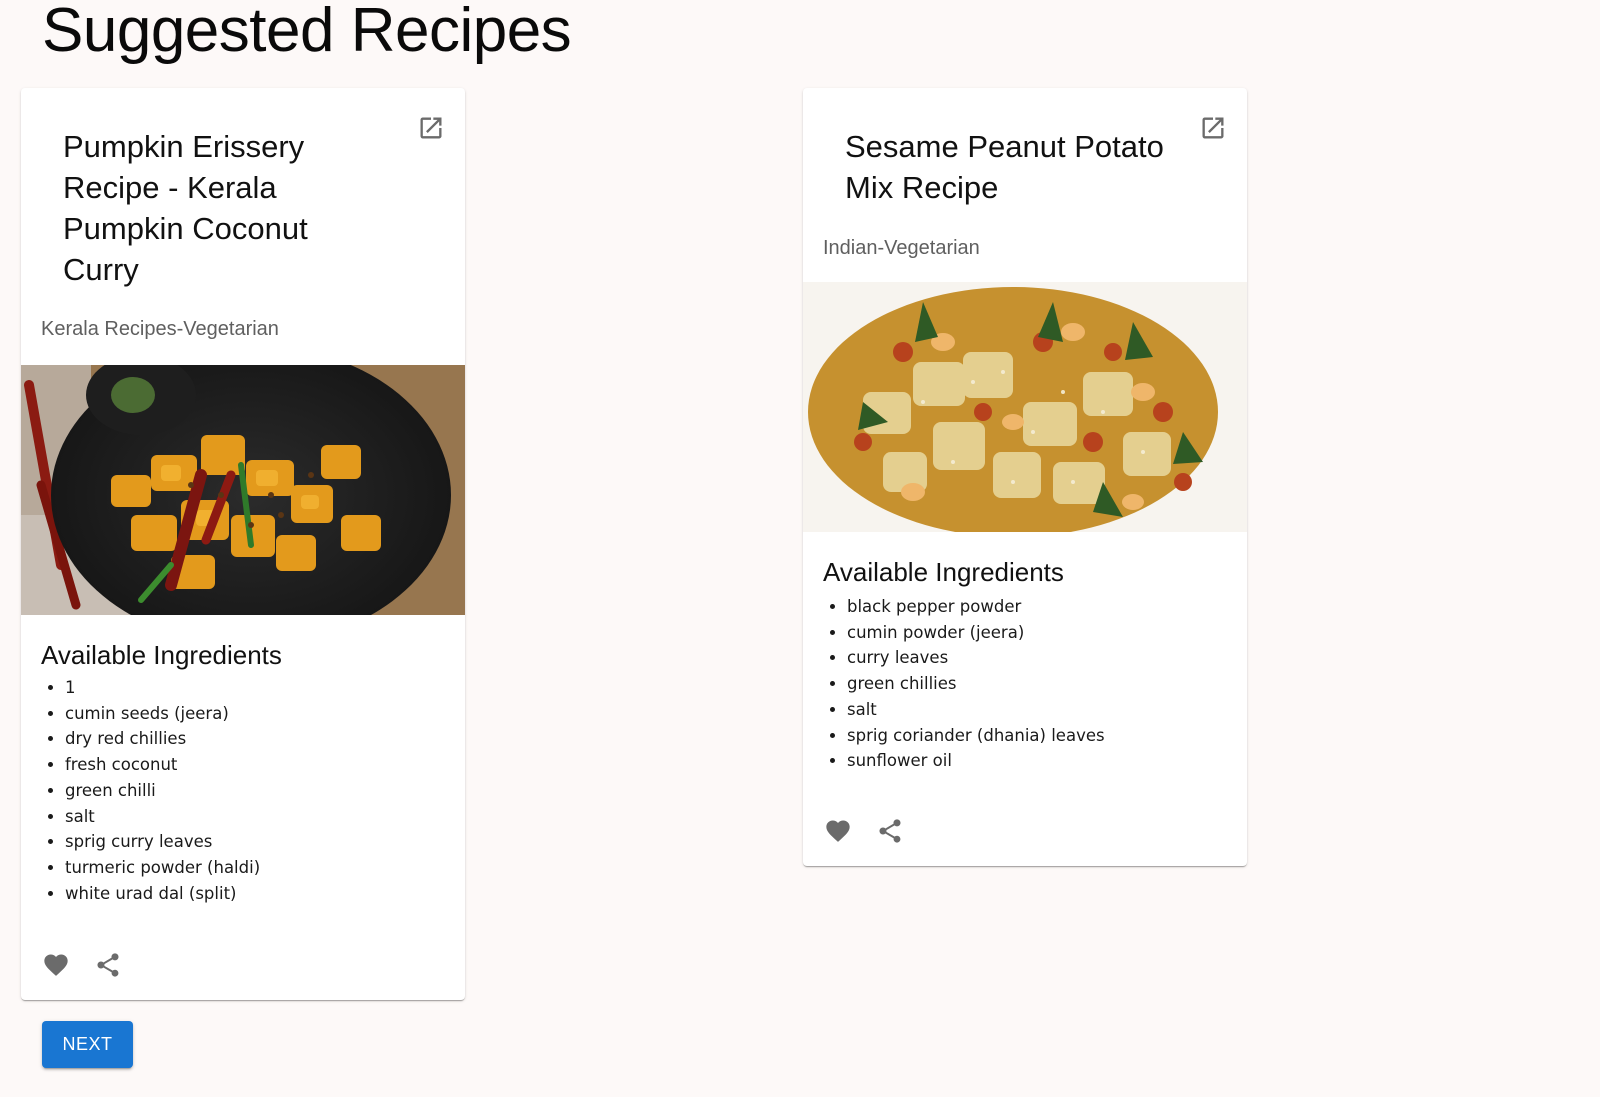  Describe the element at coordinates (162, 894) in the screenshot. I see `ingredient-item: white urad dal (split)` at that location.